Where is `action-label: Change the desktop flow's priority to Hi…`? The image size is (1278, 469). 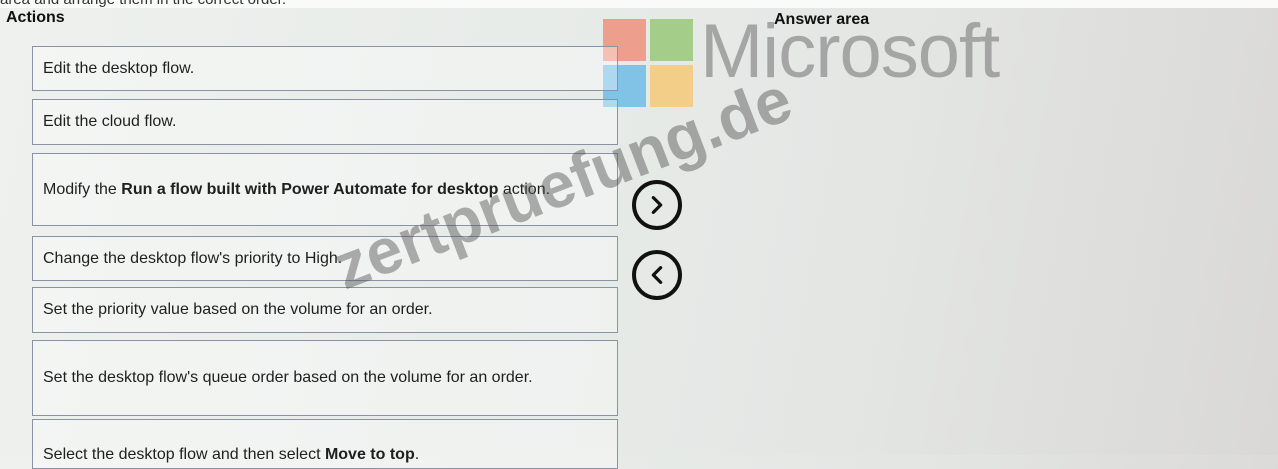 action-label: Change the desktop flow's priority to Hi… is located at coordinates (193, 258).